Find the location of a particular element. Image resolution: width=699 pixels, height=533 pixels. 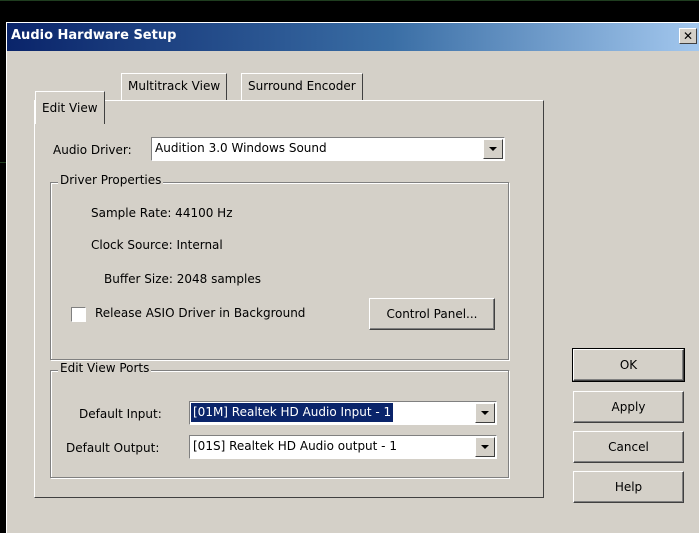

tab-multitrack-view: Multitrack View is located at coordinates (174, 86).